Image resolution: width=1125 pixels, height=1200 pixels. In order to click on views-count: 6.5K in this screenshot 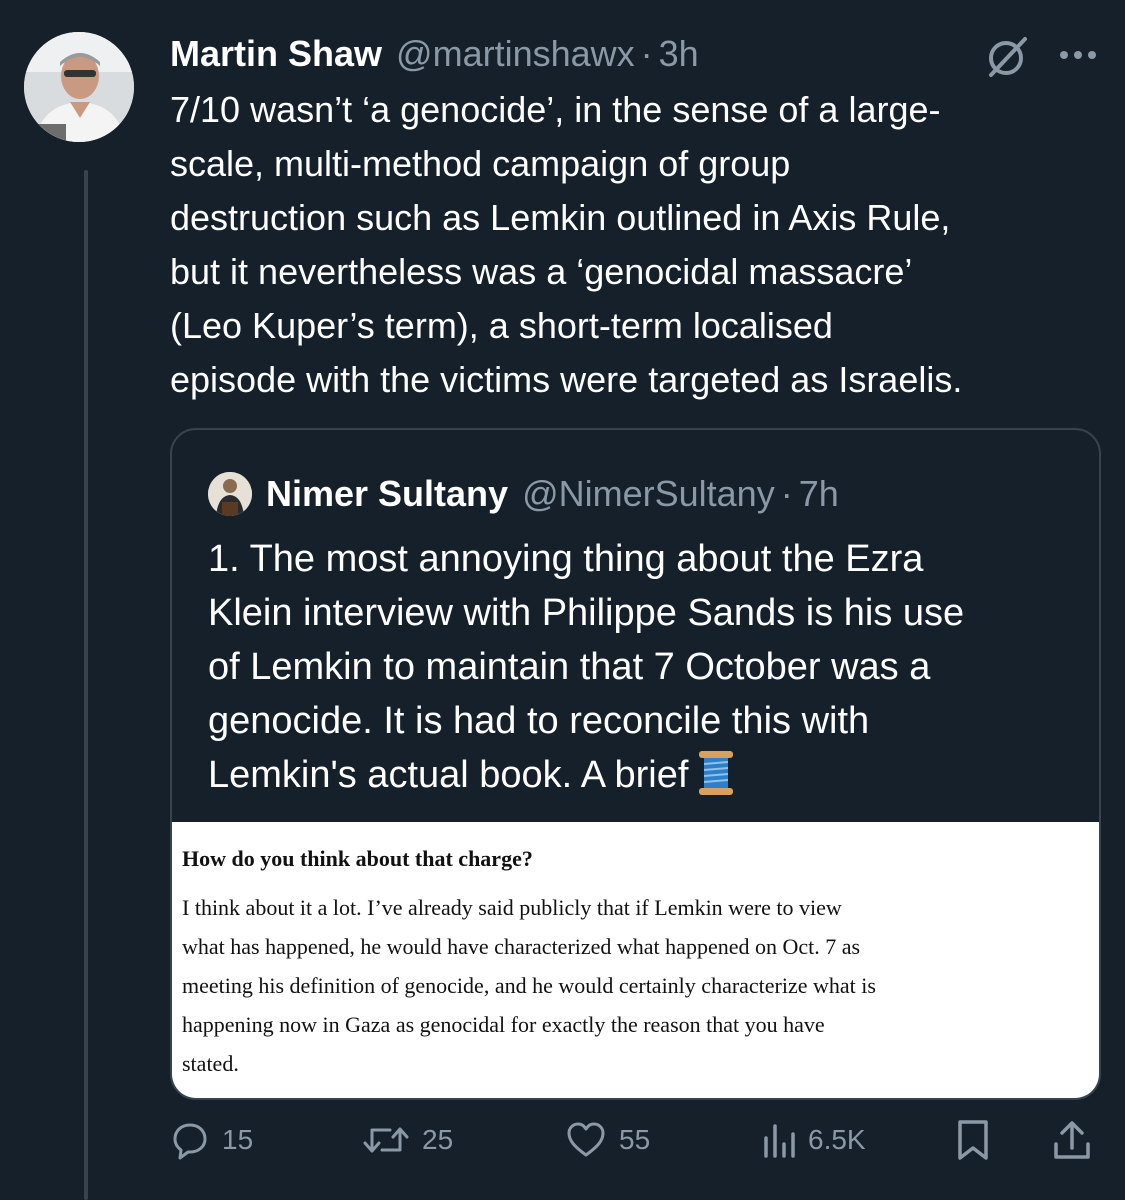, I will do `click(837, 1139)`.